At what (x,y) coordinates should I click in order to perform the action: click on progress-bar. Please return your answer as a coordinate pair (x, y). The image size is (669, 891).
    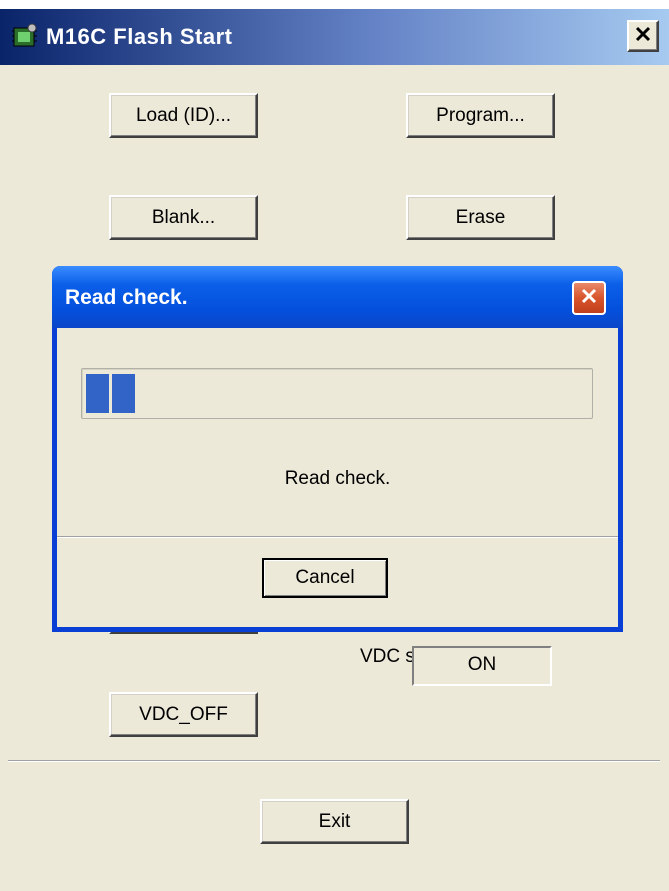
    Looking at the image, I should click on (337, 393).